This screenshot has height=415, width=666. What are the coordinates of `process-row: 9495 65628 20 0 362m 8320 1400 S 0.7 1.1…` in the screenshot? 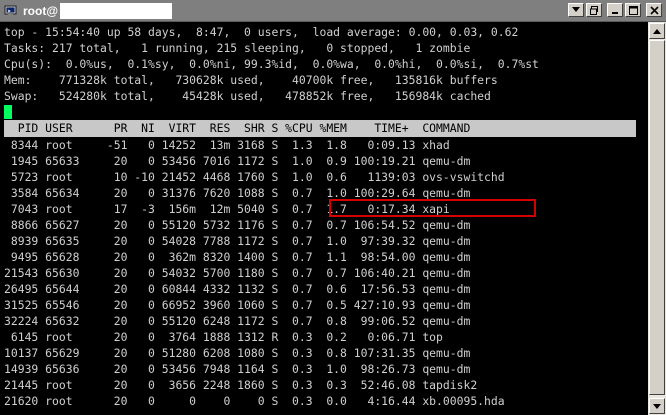 It's located at (237, 257).